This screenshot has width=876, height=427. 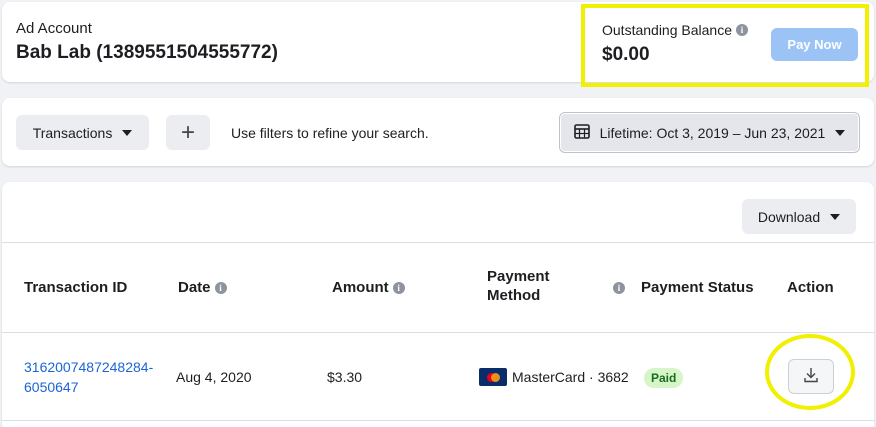 I want to click on add-filter-button: +, so click(x=188, y=132).